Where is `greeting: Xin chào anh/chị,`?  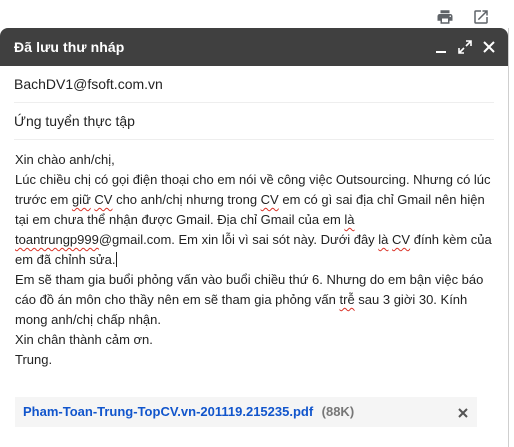
greeting: Xin chào anh/chị, is located at coordinates (65, 159).